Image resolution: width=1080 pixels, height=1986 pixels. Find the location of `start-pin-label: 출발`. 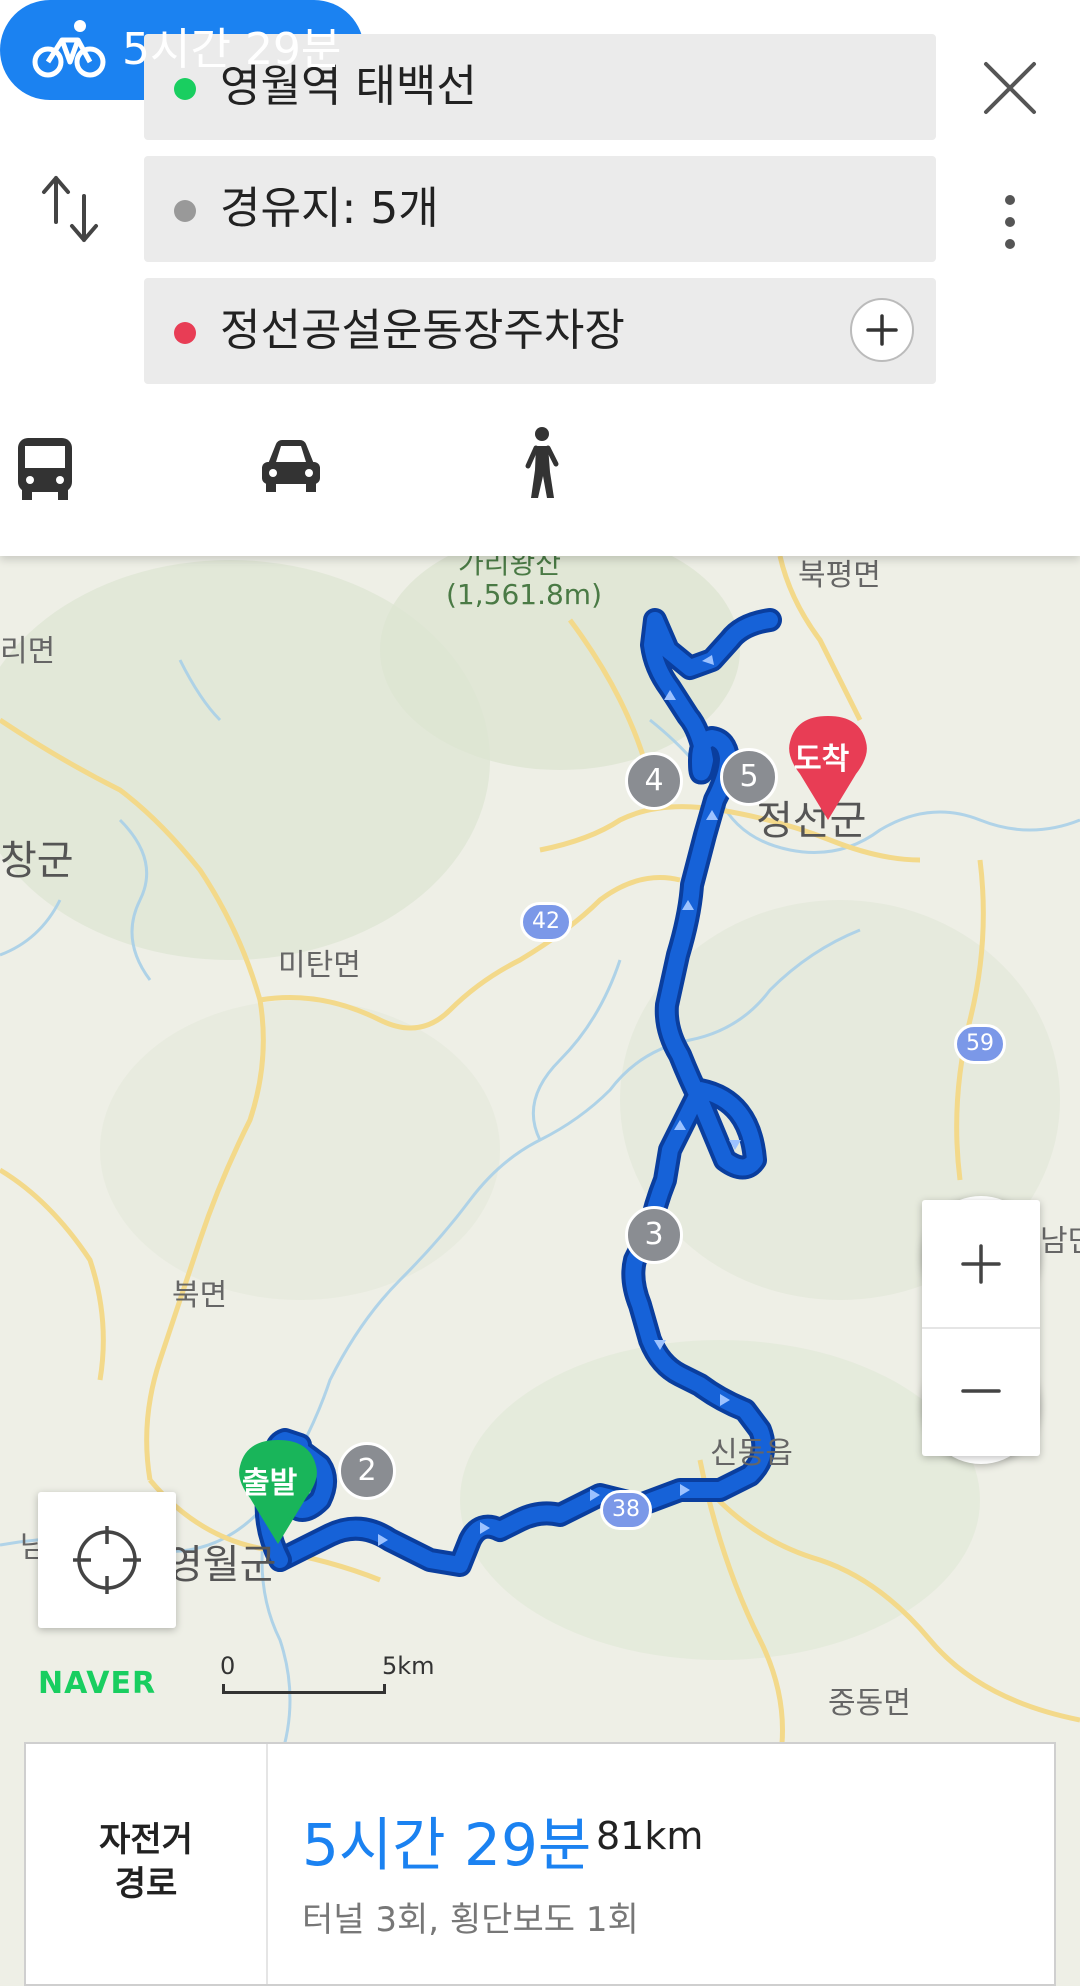

start-pin-label: 출발 is located at coordinates (270, 1483).